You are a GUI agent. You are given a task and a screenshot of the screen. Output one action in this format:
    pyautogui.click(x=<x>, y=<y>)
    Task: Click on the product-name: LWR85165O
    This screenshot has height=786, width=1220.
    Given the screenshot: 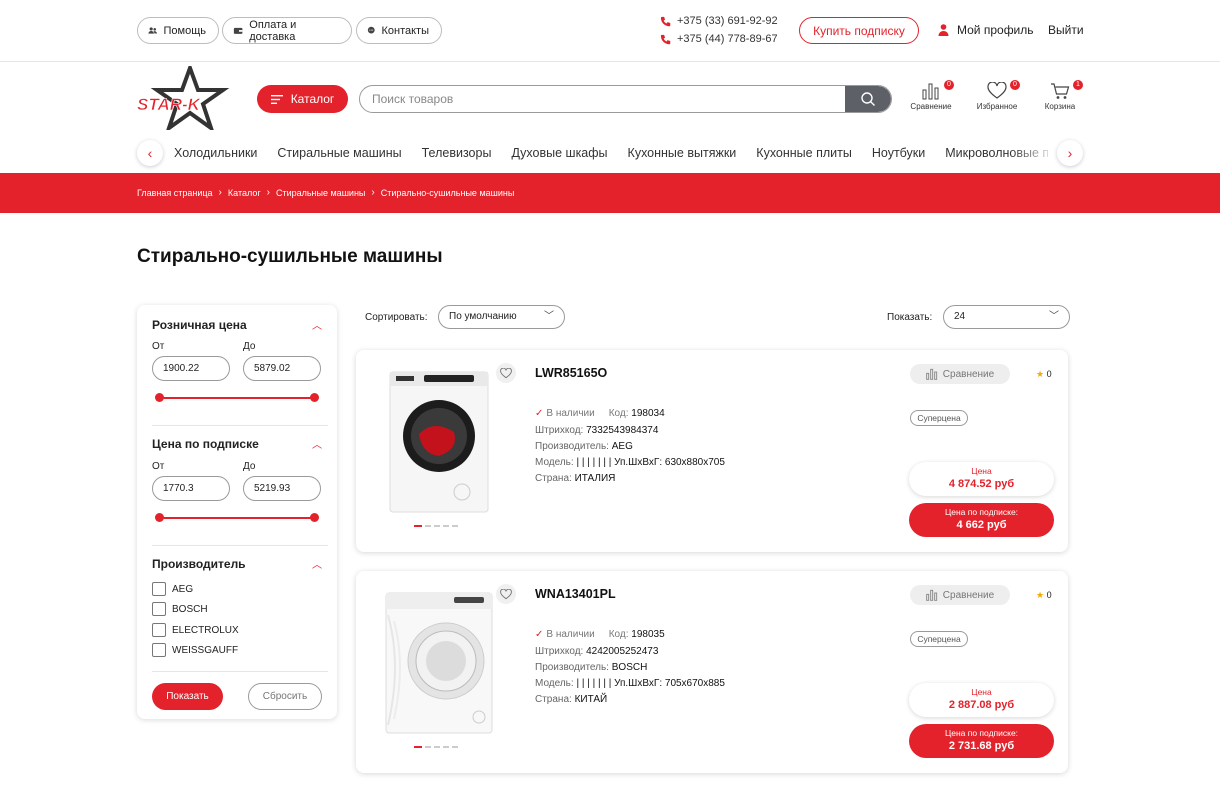 What is the action you would take?
    pyautogui.click(x=571, y=373)
    